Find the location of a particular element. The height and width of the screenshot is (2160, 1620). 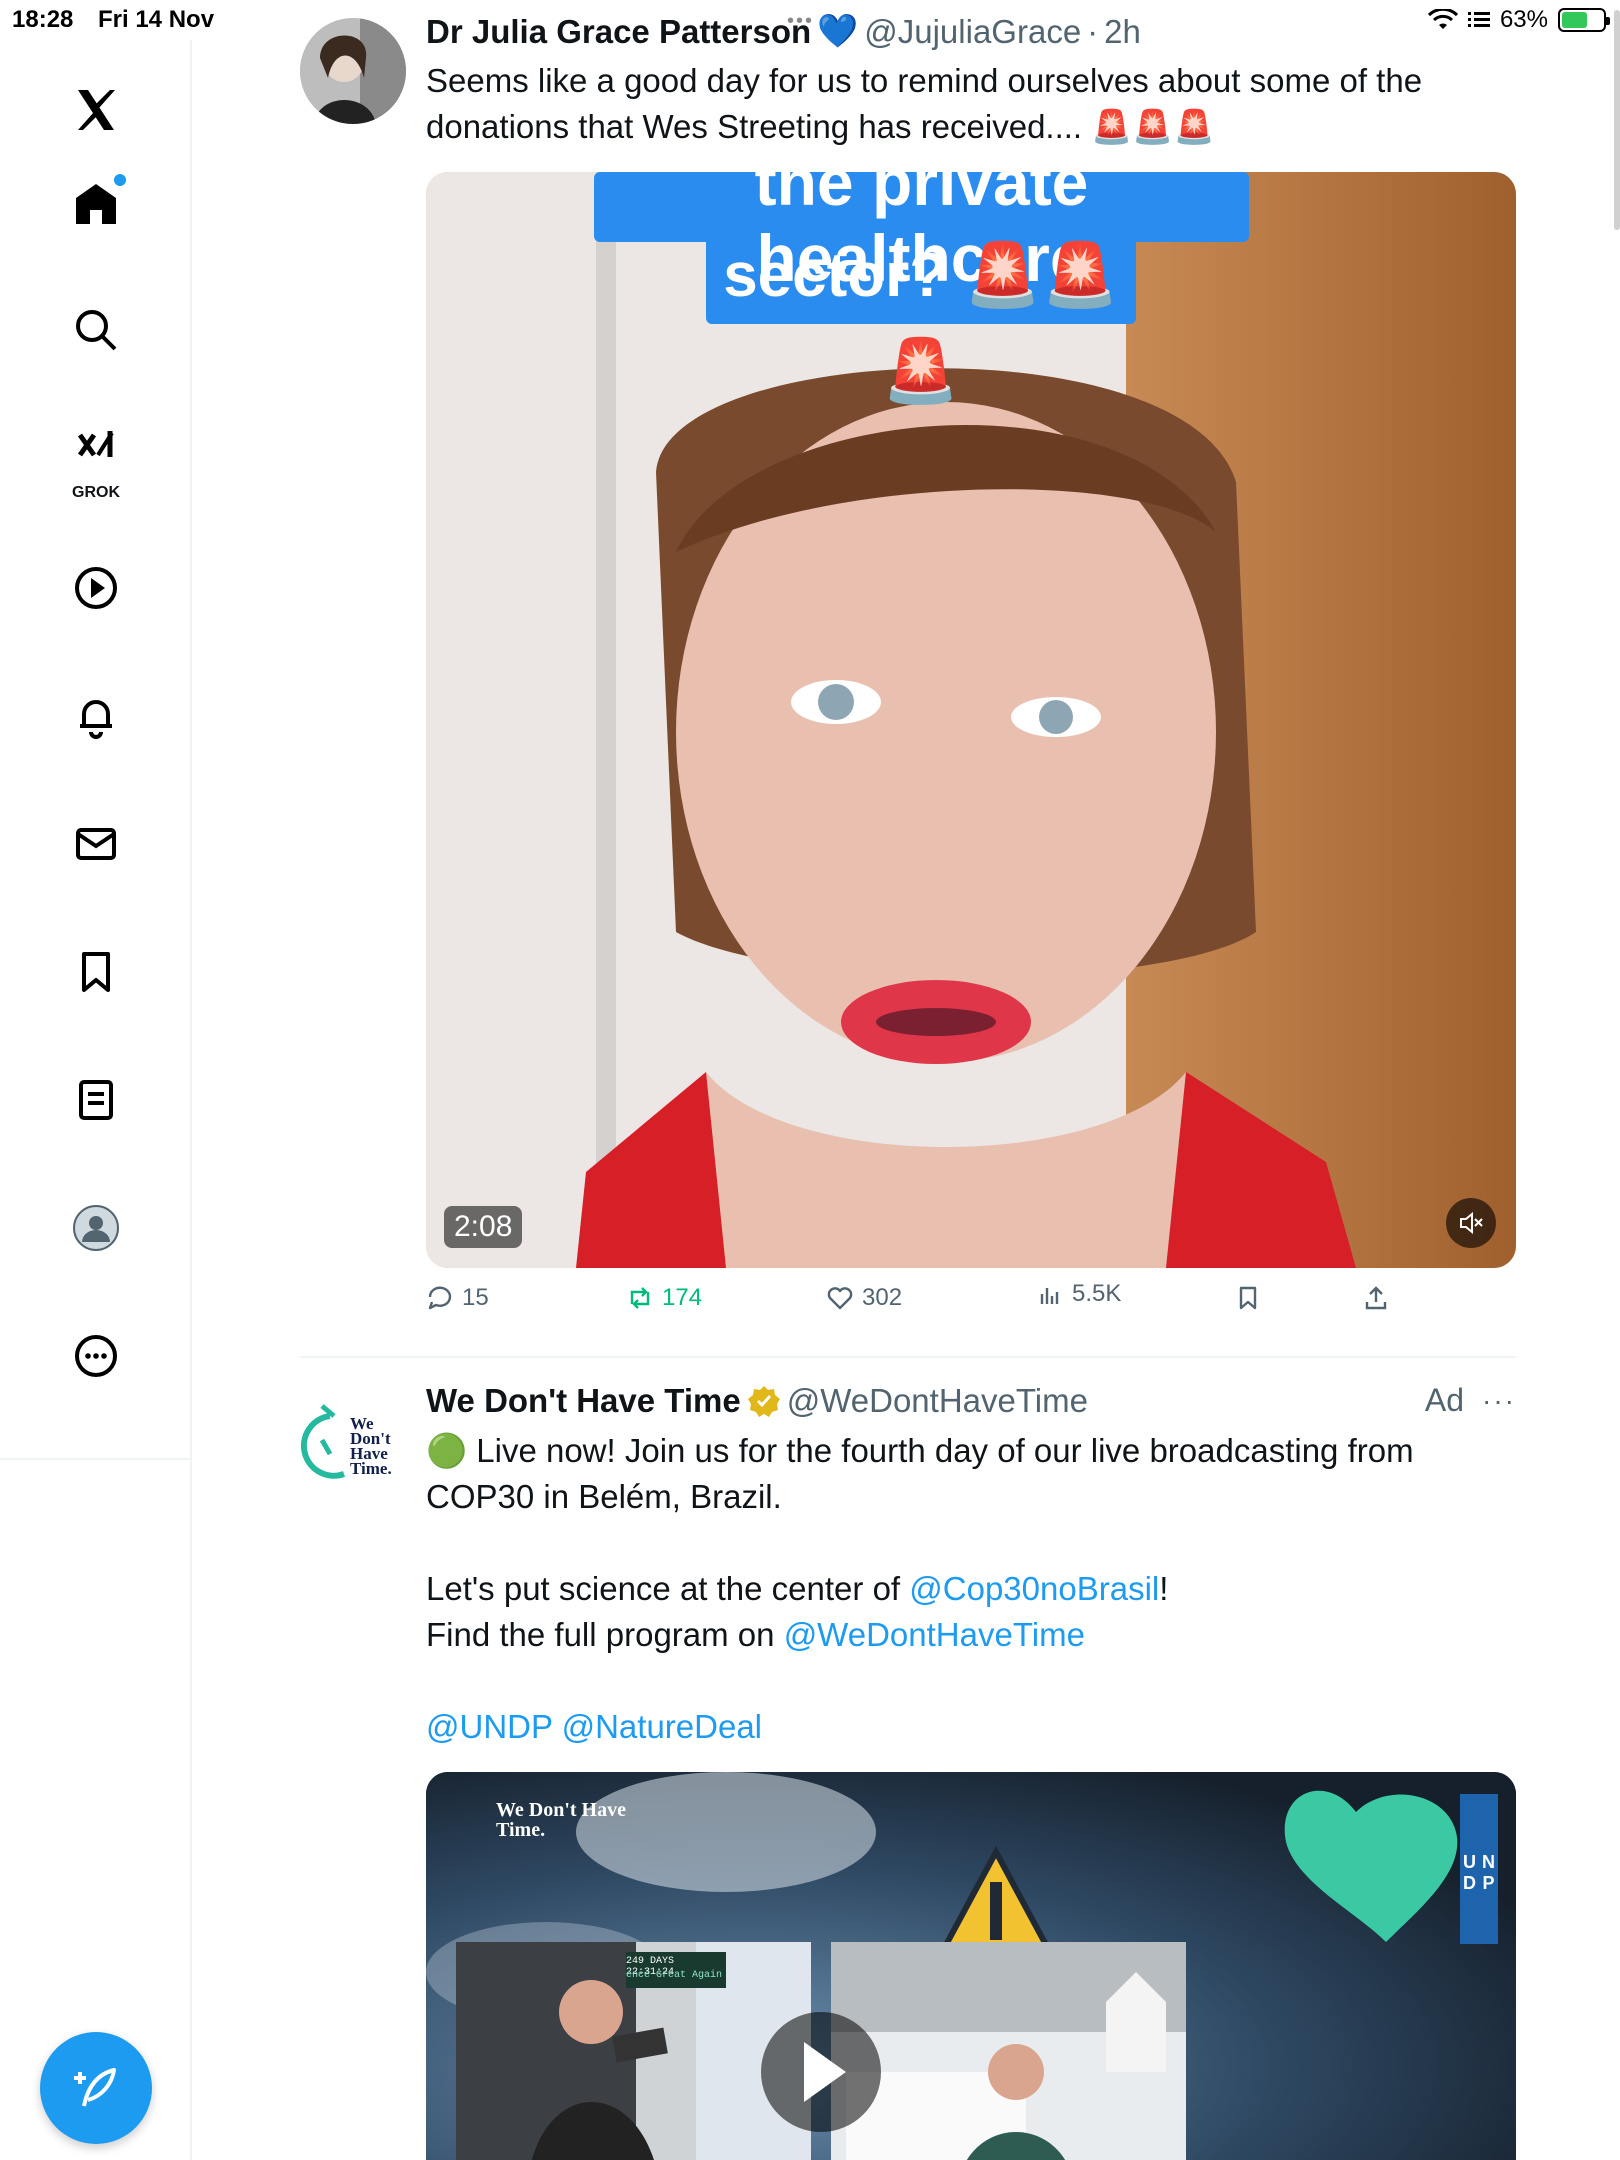

battery-icon is located at coordinates (1584, 20).